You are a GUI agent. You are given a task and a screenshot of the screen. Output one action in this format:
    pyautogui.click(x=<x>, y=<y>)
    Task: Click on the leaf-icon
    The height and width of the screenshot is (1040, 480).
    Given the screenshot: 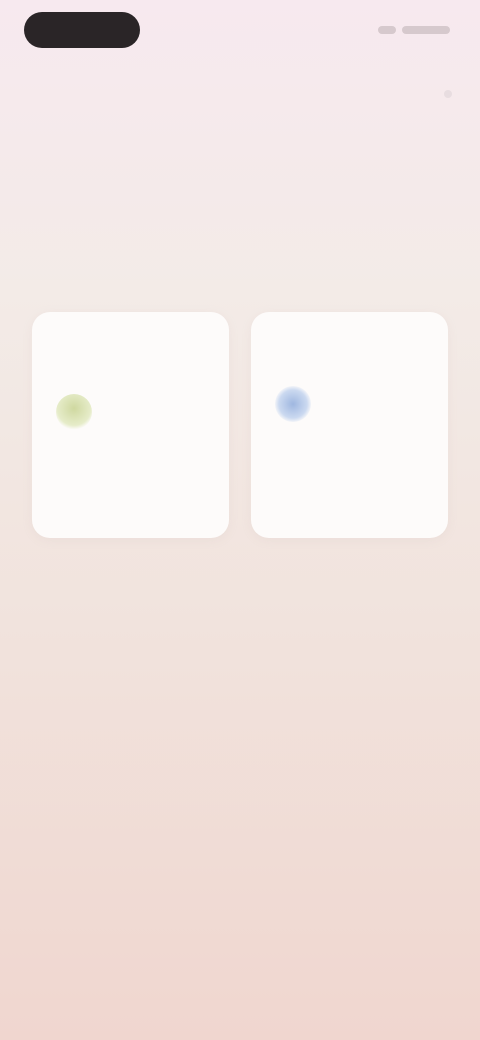 What is the action you would take?
    pyautogui.click(x=74, y=412)
    